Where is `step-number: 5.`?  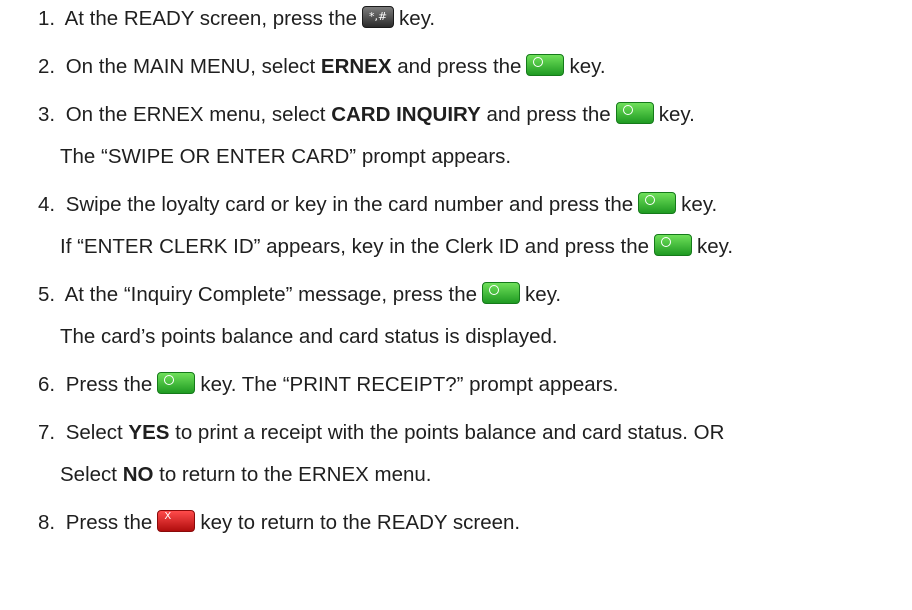 step-number: 5. is located at coordinates (47, 294).